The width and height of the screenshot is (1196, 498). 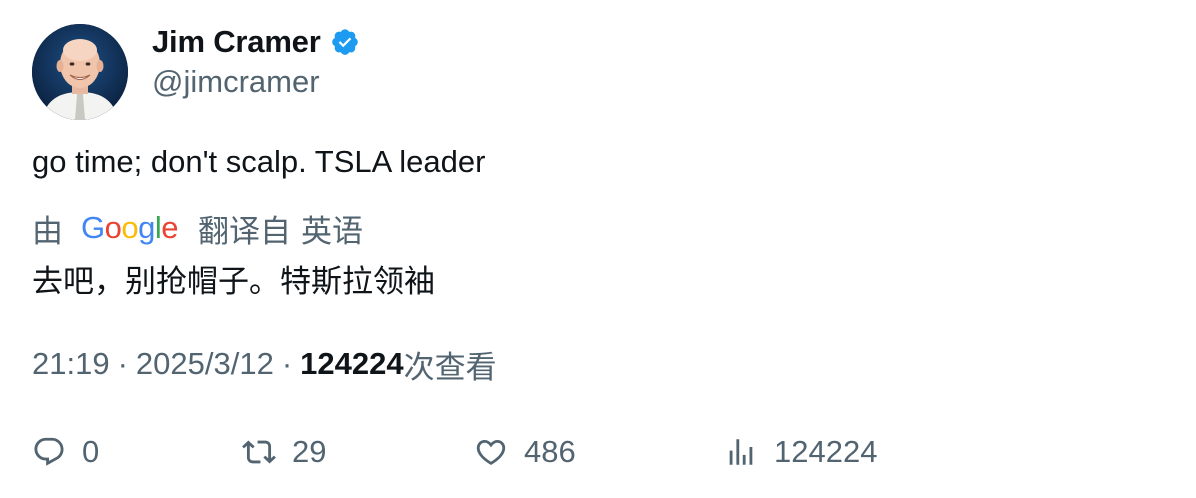 What do you see at coordinates (450, 367) in the screenshot?
I see `views-label: 次查看` at bounding box center [450, 367].